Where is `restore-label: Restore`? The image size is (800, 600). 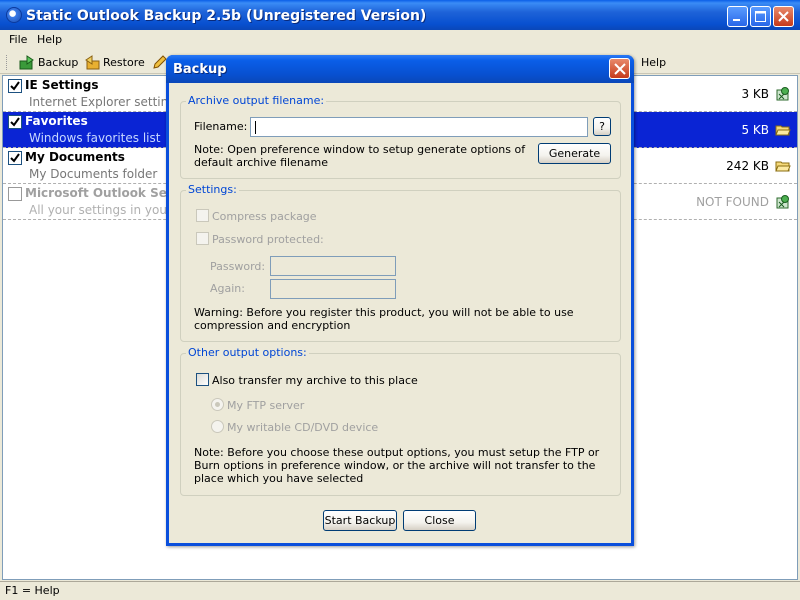
restore-label: Restore is located at coordinates (124, 62).